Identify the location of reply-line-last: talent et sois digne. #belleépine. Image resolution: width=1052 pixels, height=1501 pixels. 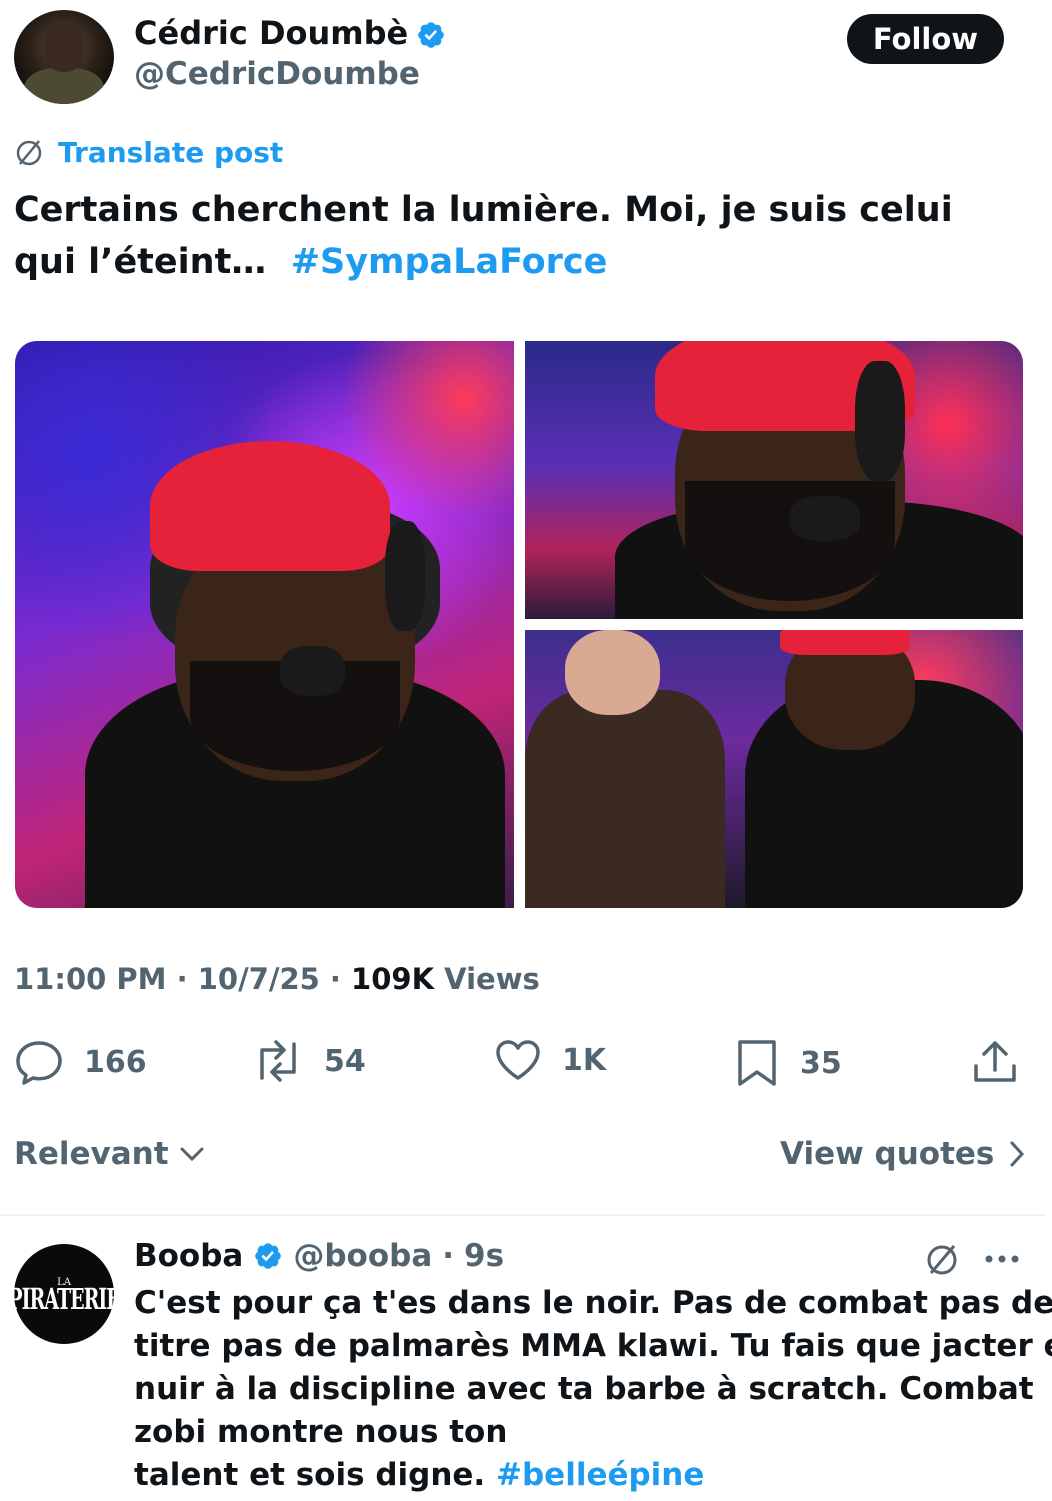
(579, 1475).